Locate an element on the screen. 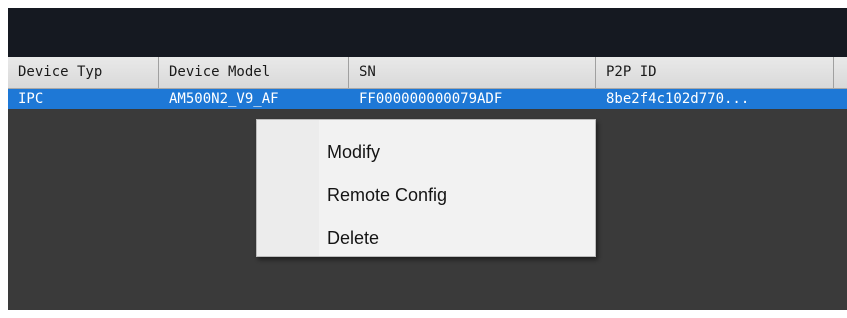 This screenshot has height=318, width=847. cell-device-type: IPC is located at coordinates (31, 99).